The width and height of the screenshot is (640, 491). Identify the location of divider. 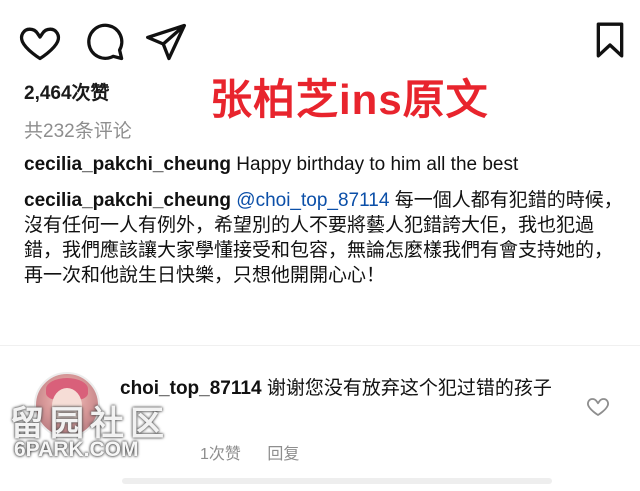
(320, 345).